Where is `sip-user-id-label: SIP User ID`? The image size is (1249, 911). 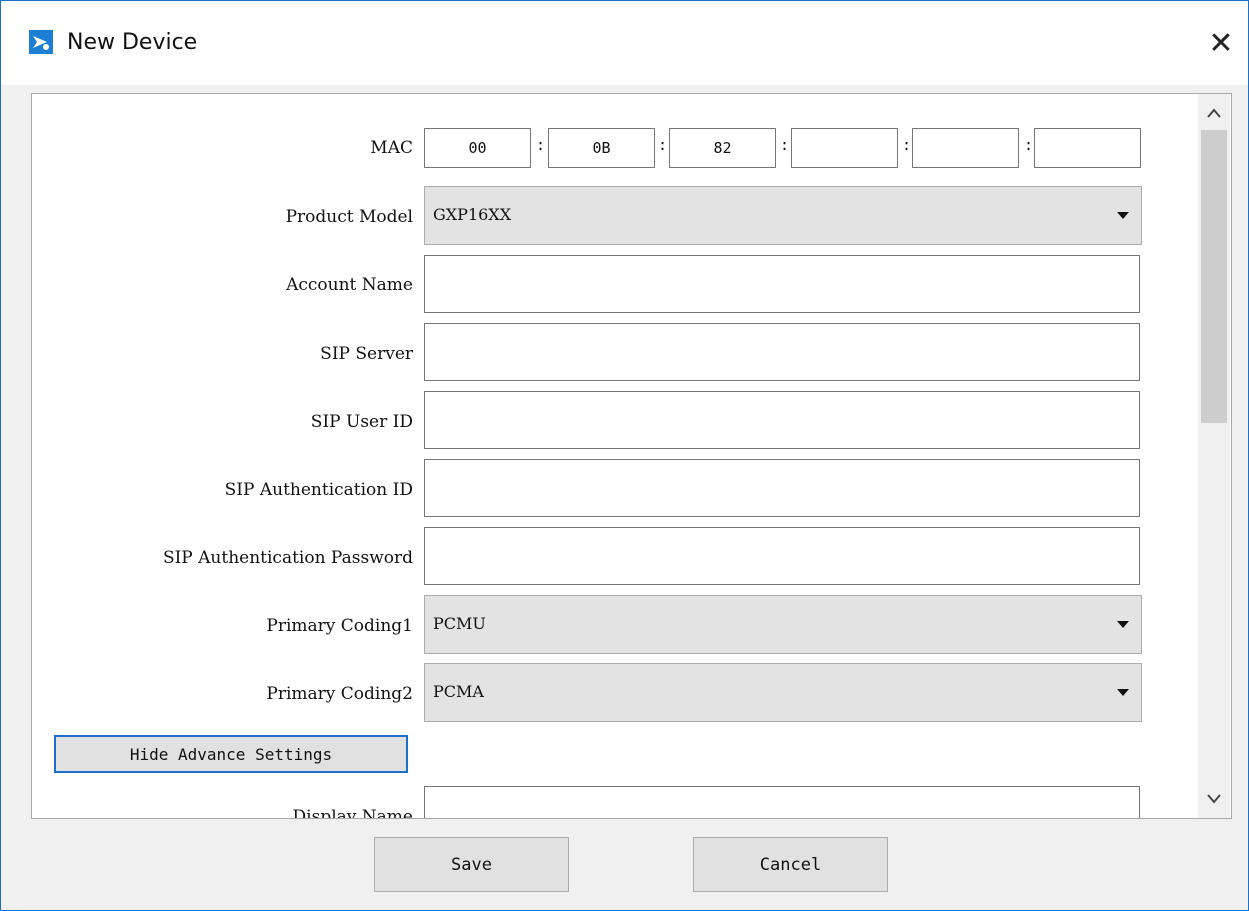
sip-user-id-label: SIP User ID is located at coordinates (361, 422).